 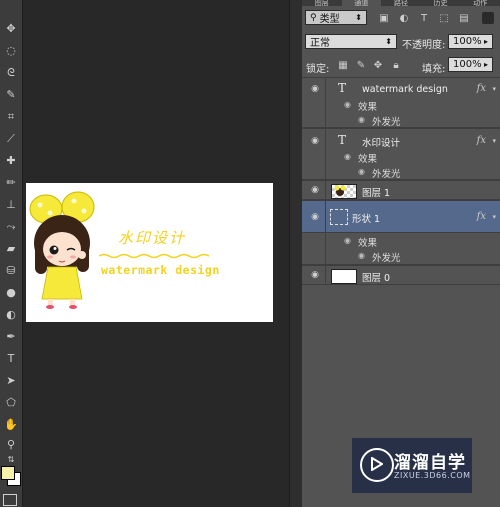 What do you see at coordinates (351, 41) in the screenshot?
I see `blend-mode-select: 正常 ⬍` at bounding box center [351, 41].